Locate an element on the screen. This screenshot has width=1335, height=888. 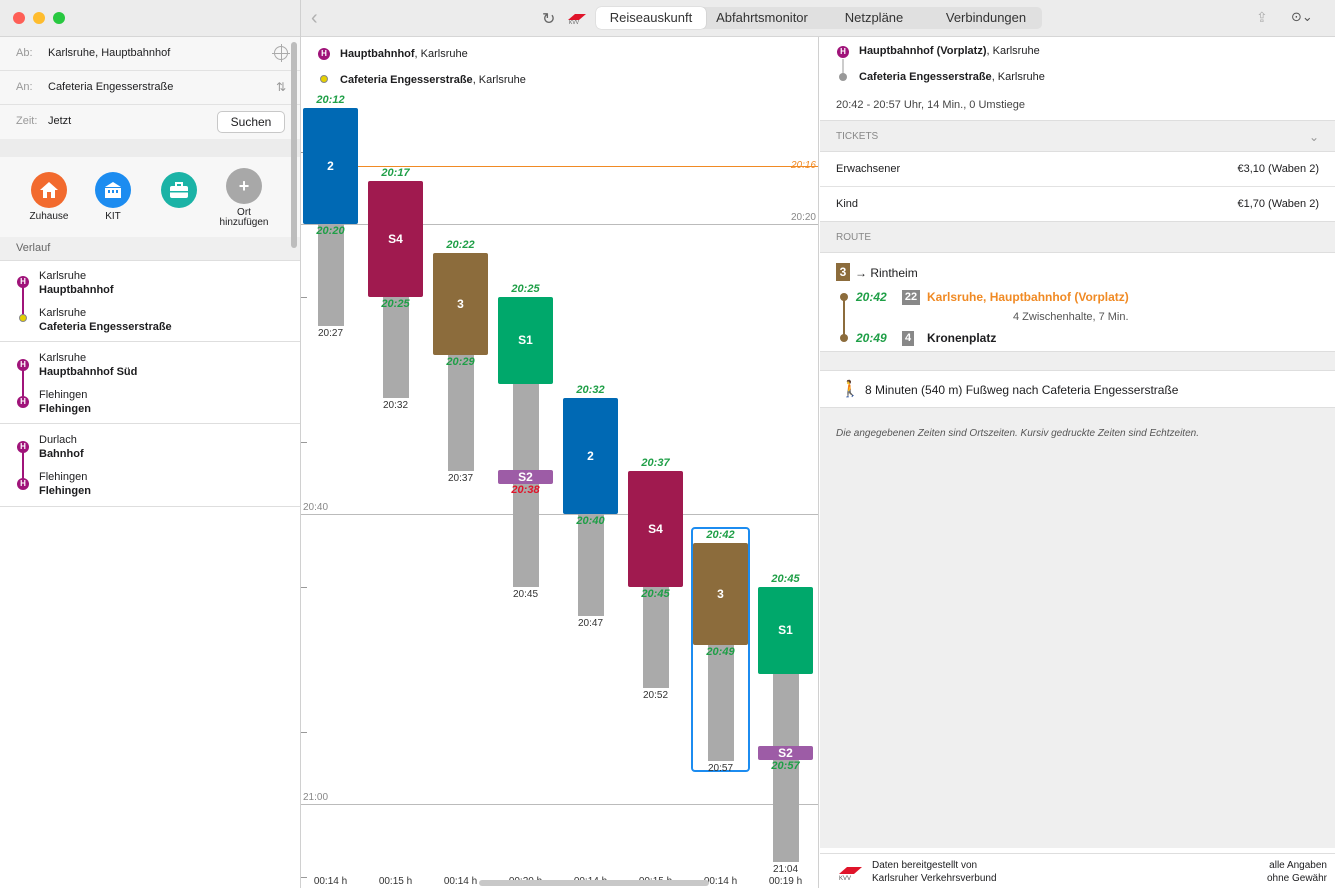
history-from-city: Durlach is located at coordinates (58, 440).